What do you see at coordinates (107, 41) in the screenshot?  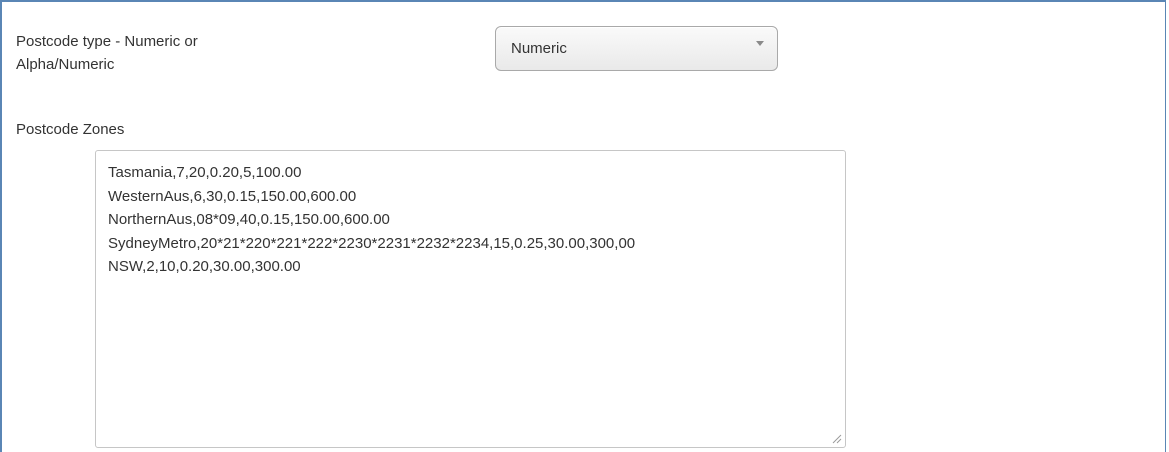 I see `postcode-type-label-line1: Postcode type - Numeric or` at bounding box center [107, 41].